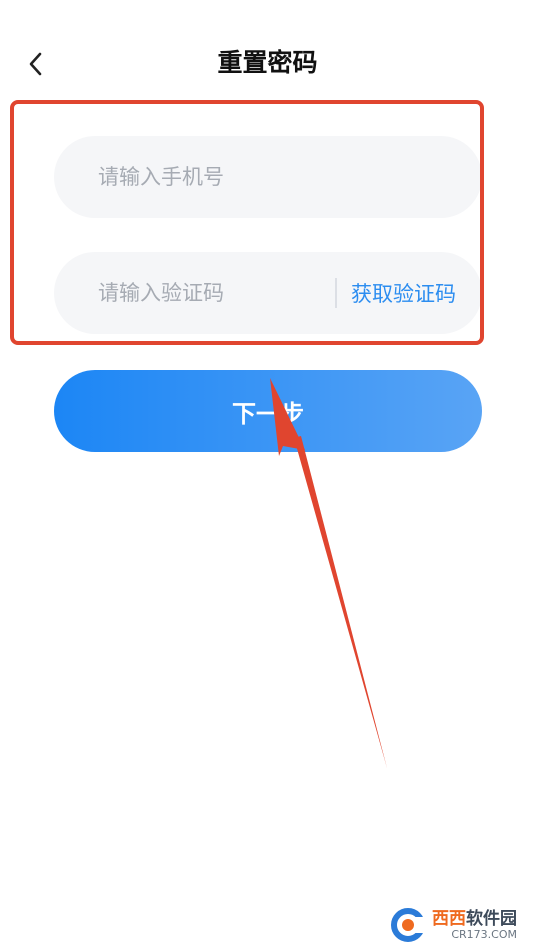 This screenshot has width=535, height=951. I want to click on watermark-name-part1: 西西, so click(449, 919).